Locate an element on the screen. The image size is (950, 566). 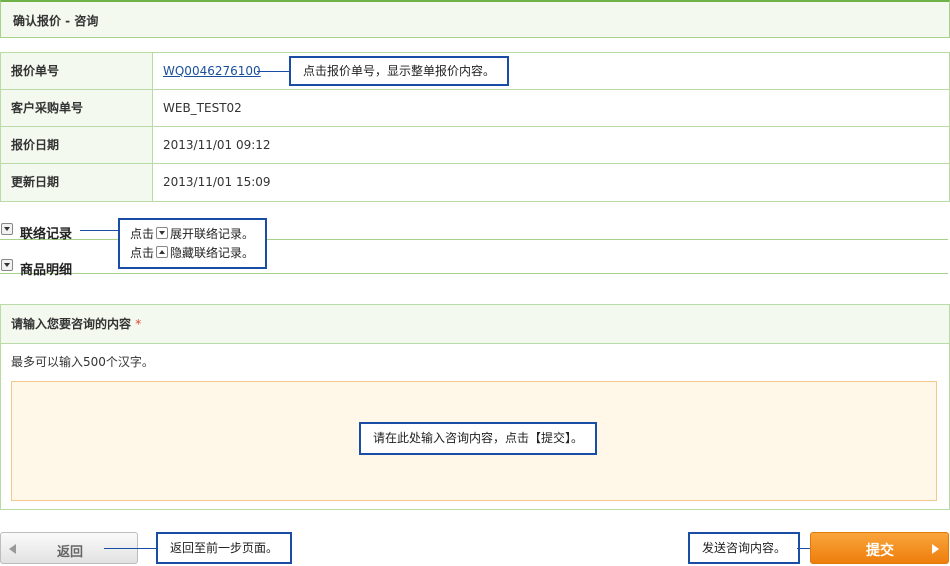
chevron-up-icon is located at coordinates (162, 252).